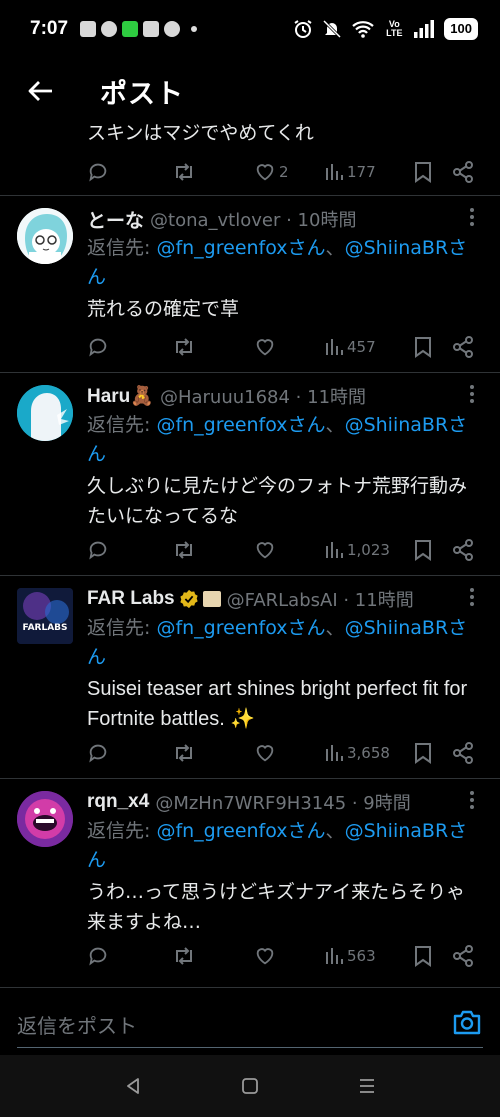  Describe the element at coordinates (367, 1086) in the screenshot. I see `nav-recents-button` at that location.